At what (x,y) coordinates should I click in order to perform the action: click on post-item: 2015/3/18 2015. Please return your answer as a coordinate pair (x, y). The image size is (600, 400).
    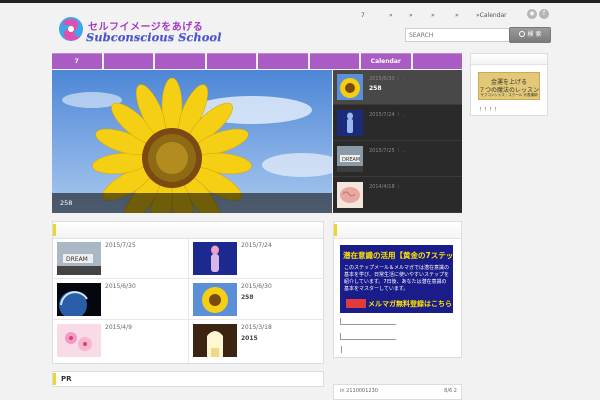
    Looking at the image, I should click on (256, 341).